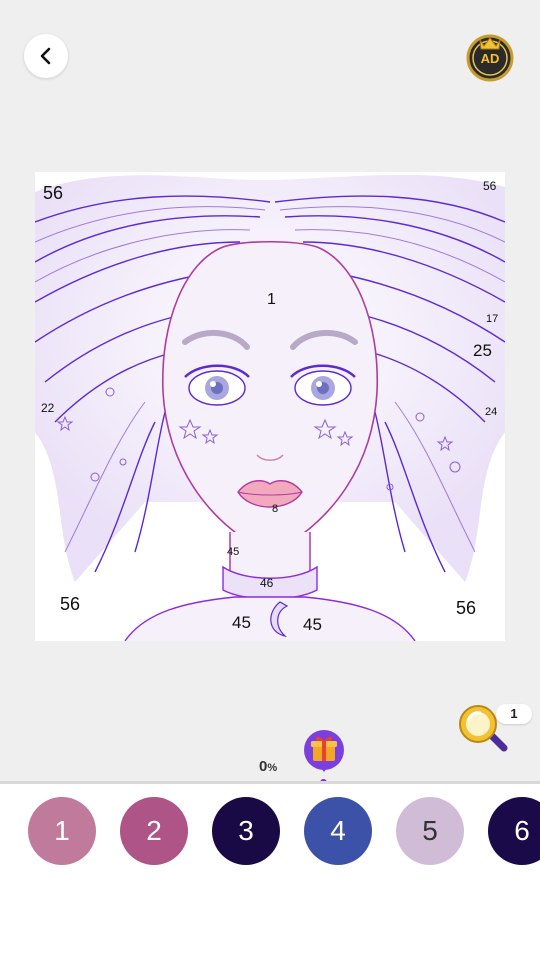 Image resolution: width=540 pixels, height=960 pixels. I want to click on color-swatch-1: 1, so click(62, 831).